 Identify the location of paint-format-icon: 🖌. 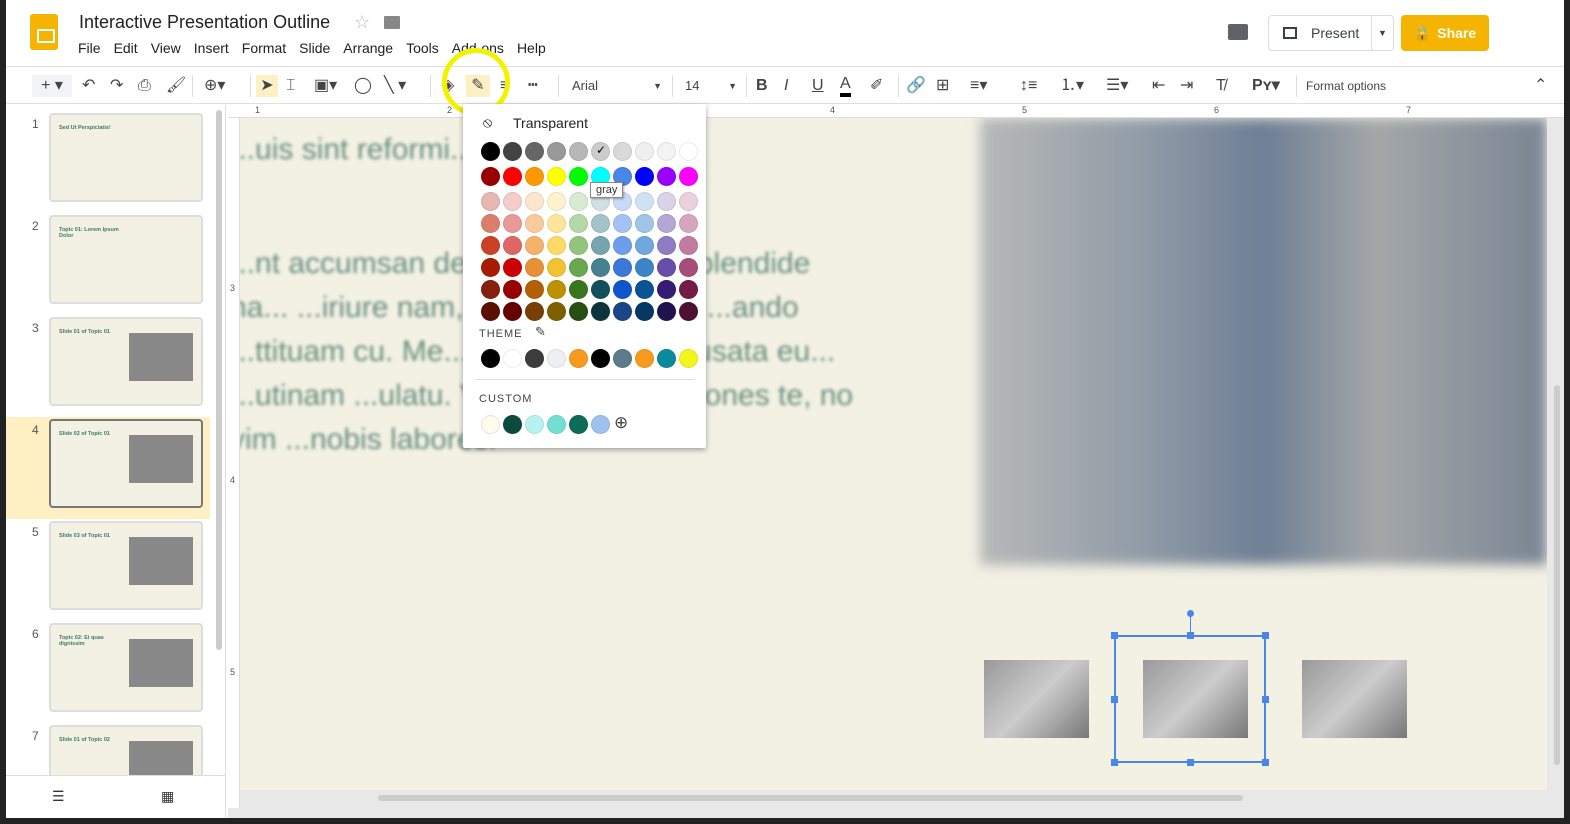
(176, 86).